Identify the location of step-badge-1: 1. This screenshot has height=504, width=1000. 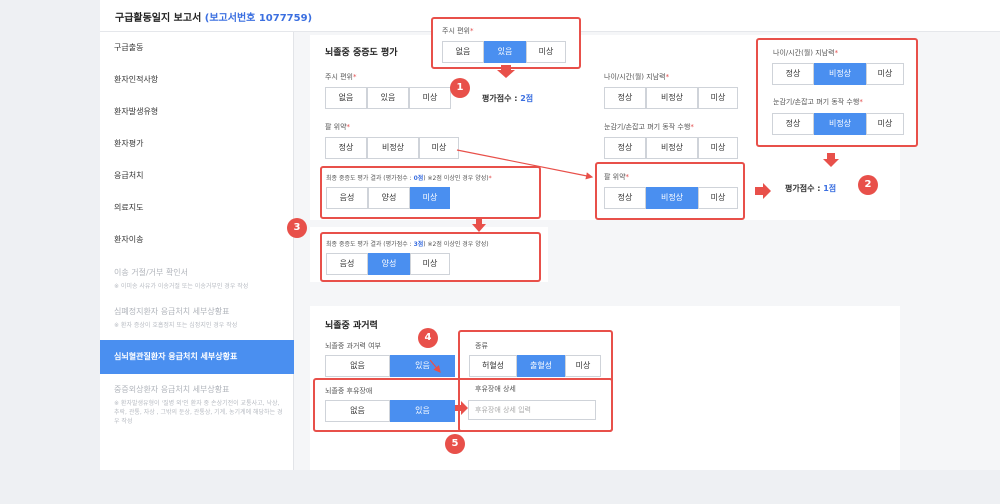
(460, 88).